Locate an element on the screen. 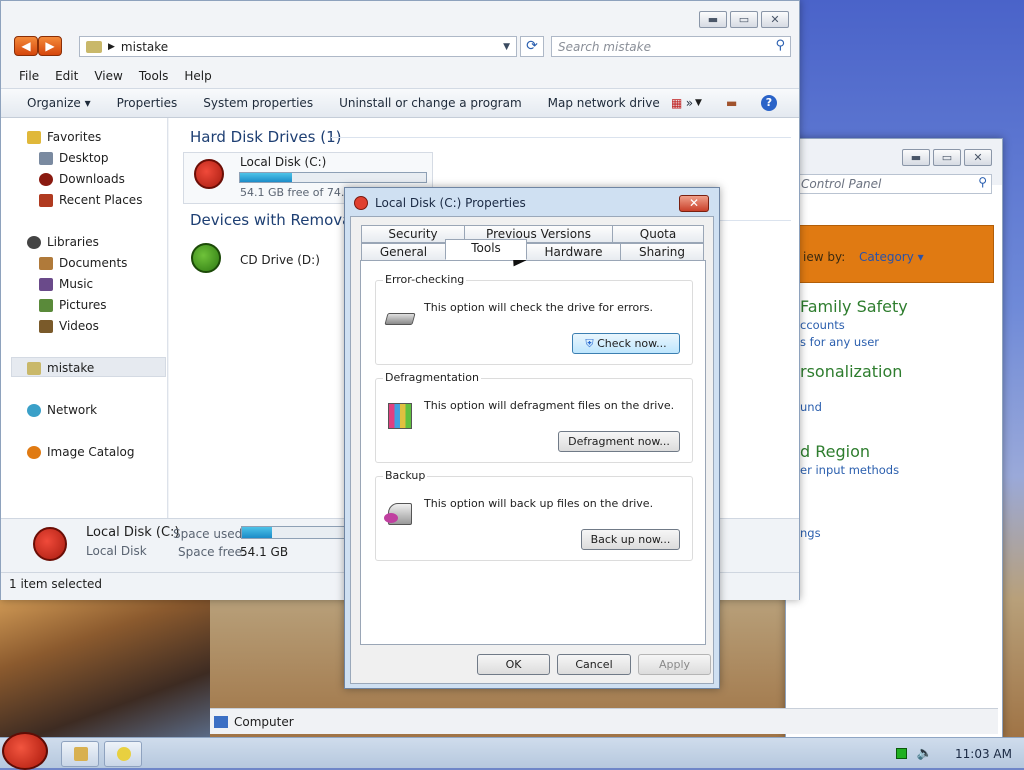 The image size is (1024, 770). change-view-icon: ▦ is located at coordinates (676, 103).